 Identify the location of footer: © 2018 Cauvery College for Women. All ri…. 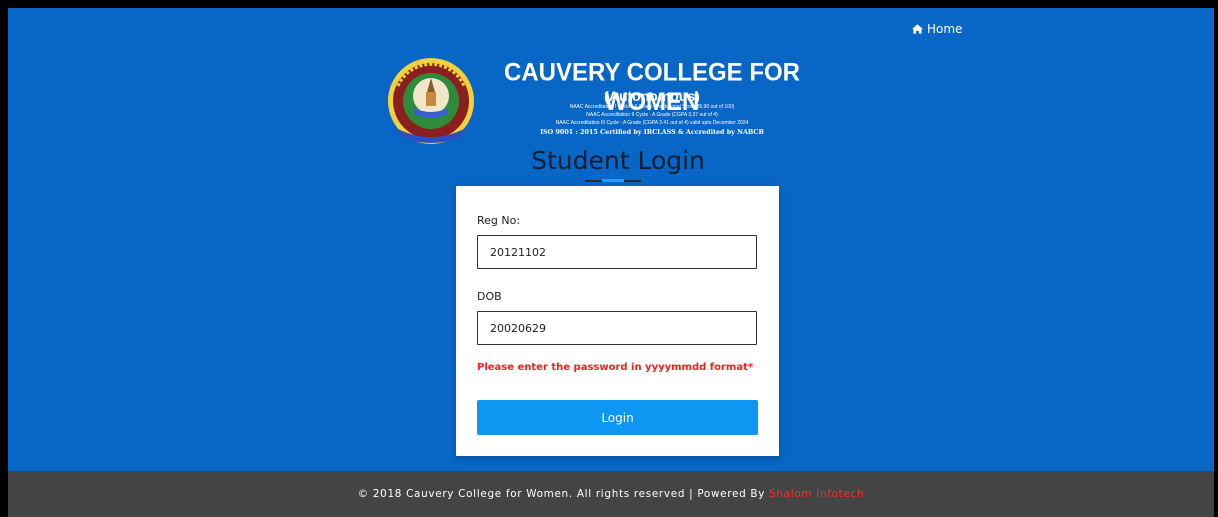
(611, 494).